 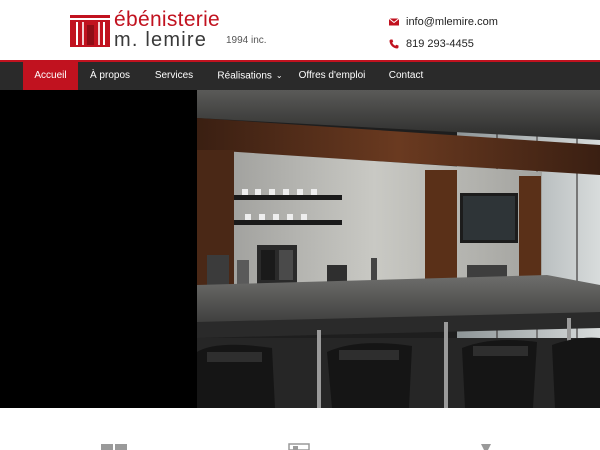 I want to click on contact-email: info@mlemire.com, so click(x=443, y=22).